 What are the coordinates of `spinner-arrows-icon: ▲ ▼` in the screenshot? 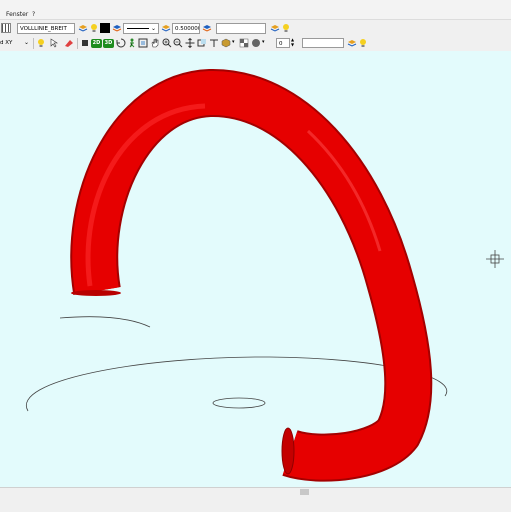 It's located at (292, 42).